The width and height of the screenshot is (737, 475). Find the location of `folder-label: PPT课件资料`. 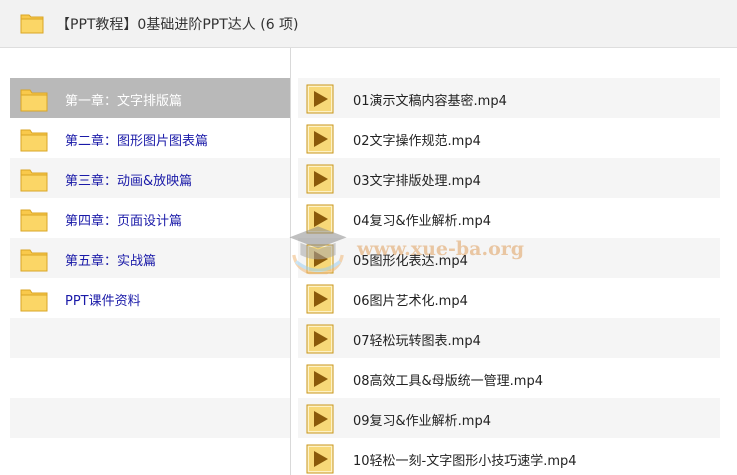

folder-label: PPT课件资料 is located at coordinates (103, 301).